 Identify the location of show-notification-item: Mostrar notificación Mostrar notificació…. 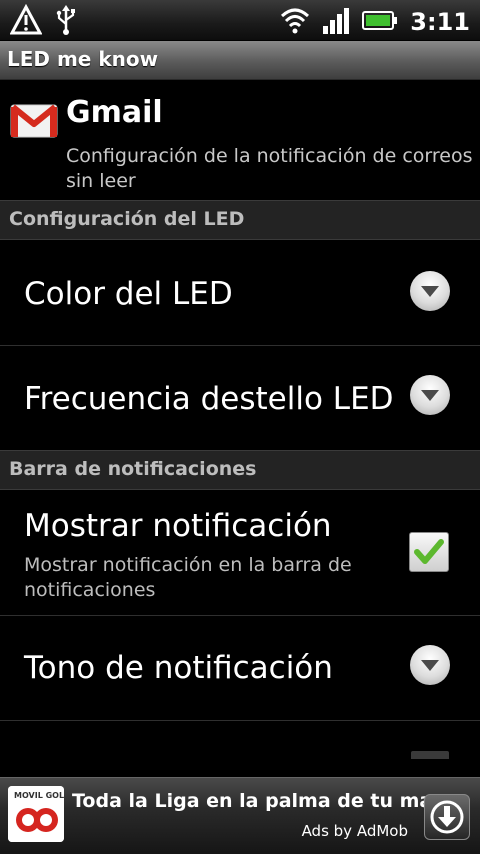
(240, 553).